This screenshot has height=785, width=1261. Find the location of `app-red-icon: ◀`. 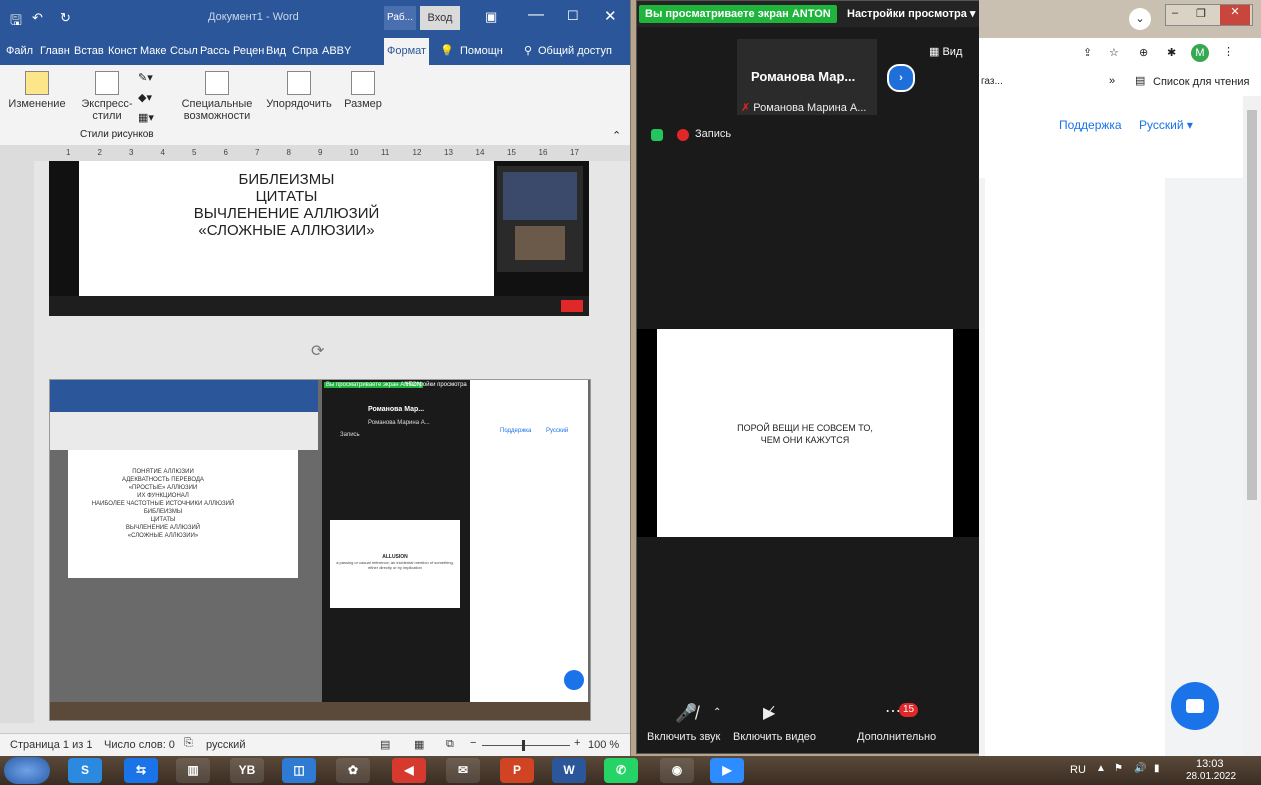

app-red-icon: ◀ is located at coordinates (409, 770).